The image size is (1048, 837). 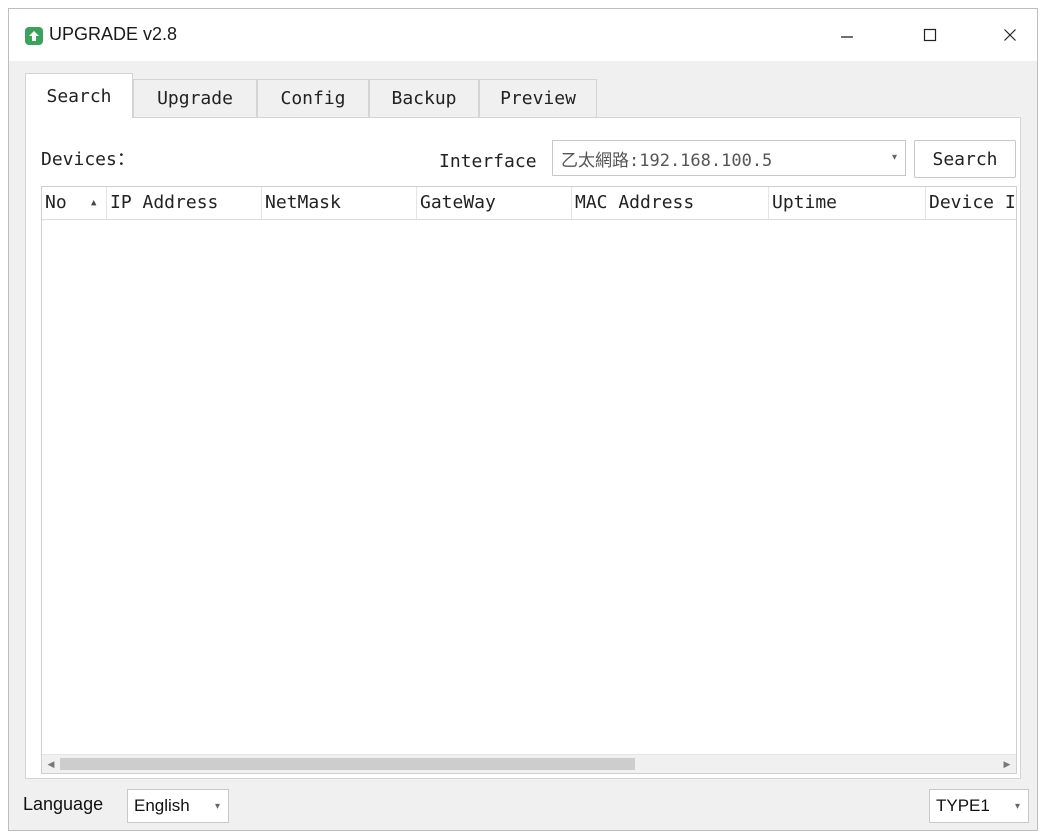 I want to click on language-select: English ▾, so click(x=178, y=806).